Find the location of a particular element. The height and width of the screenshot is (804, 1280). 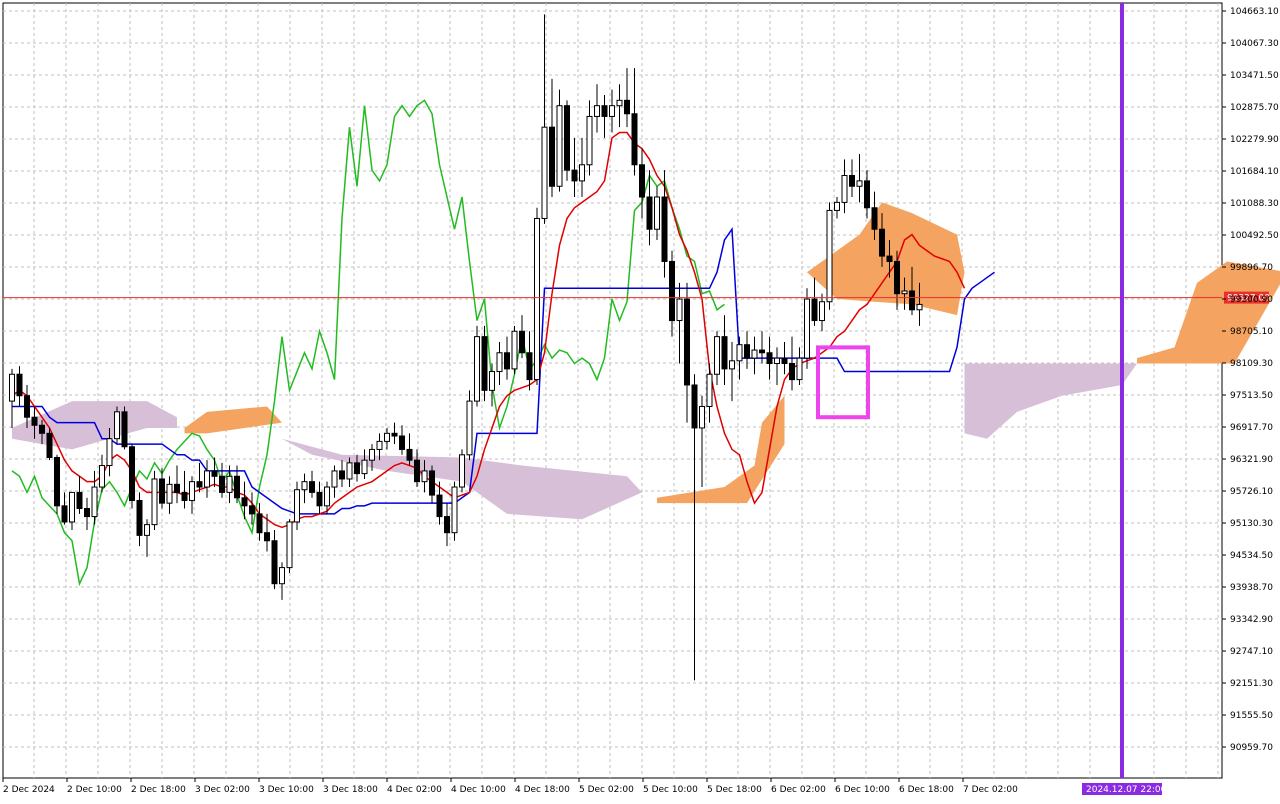

x-tick-label: 5 Dec 18:00 is located at coordinates (734, 790).